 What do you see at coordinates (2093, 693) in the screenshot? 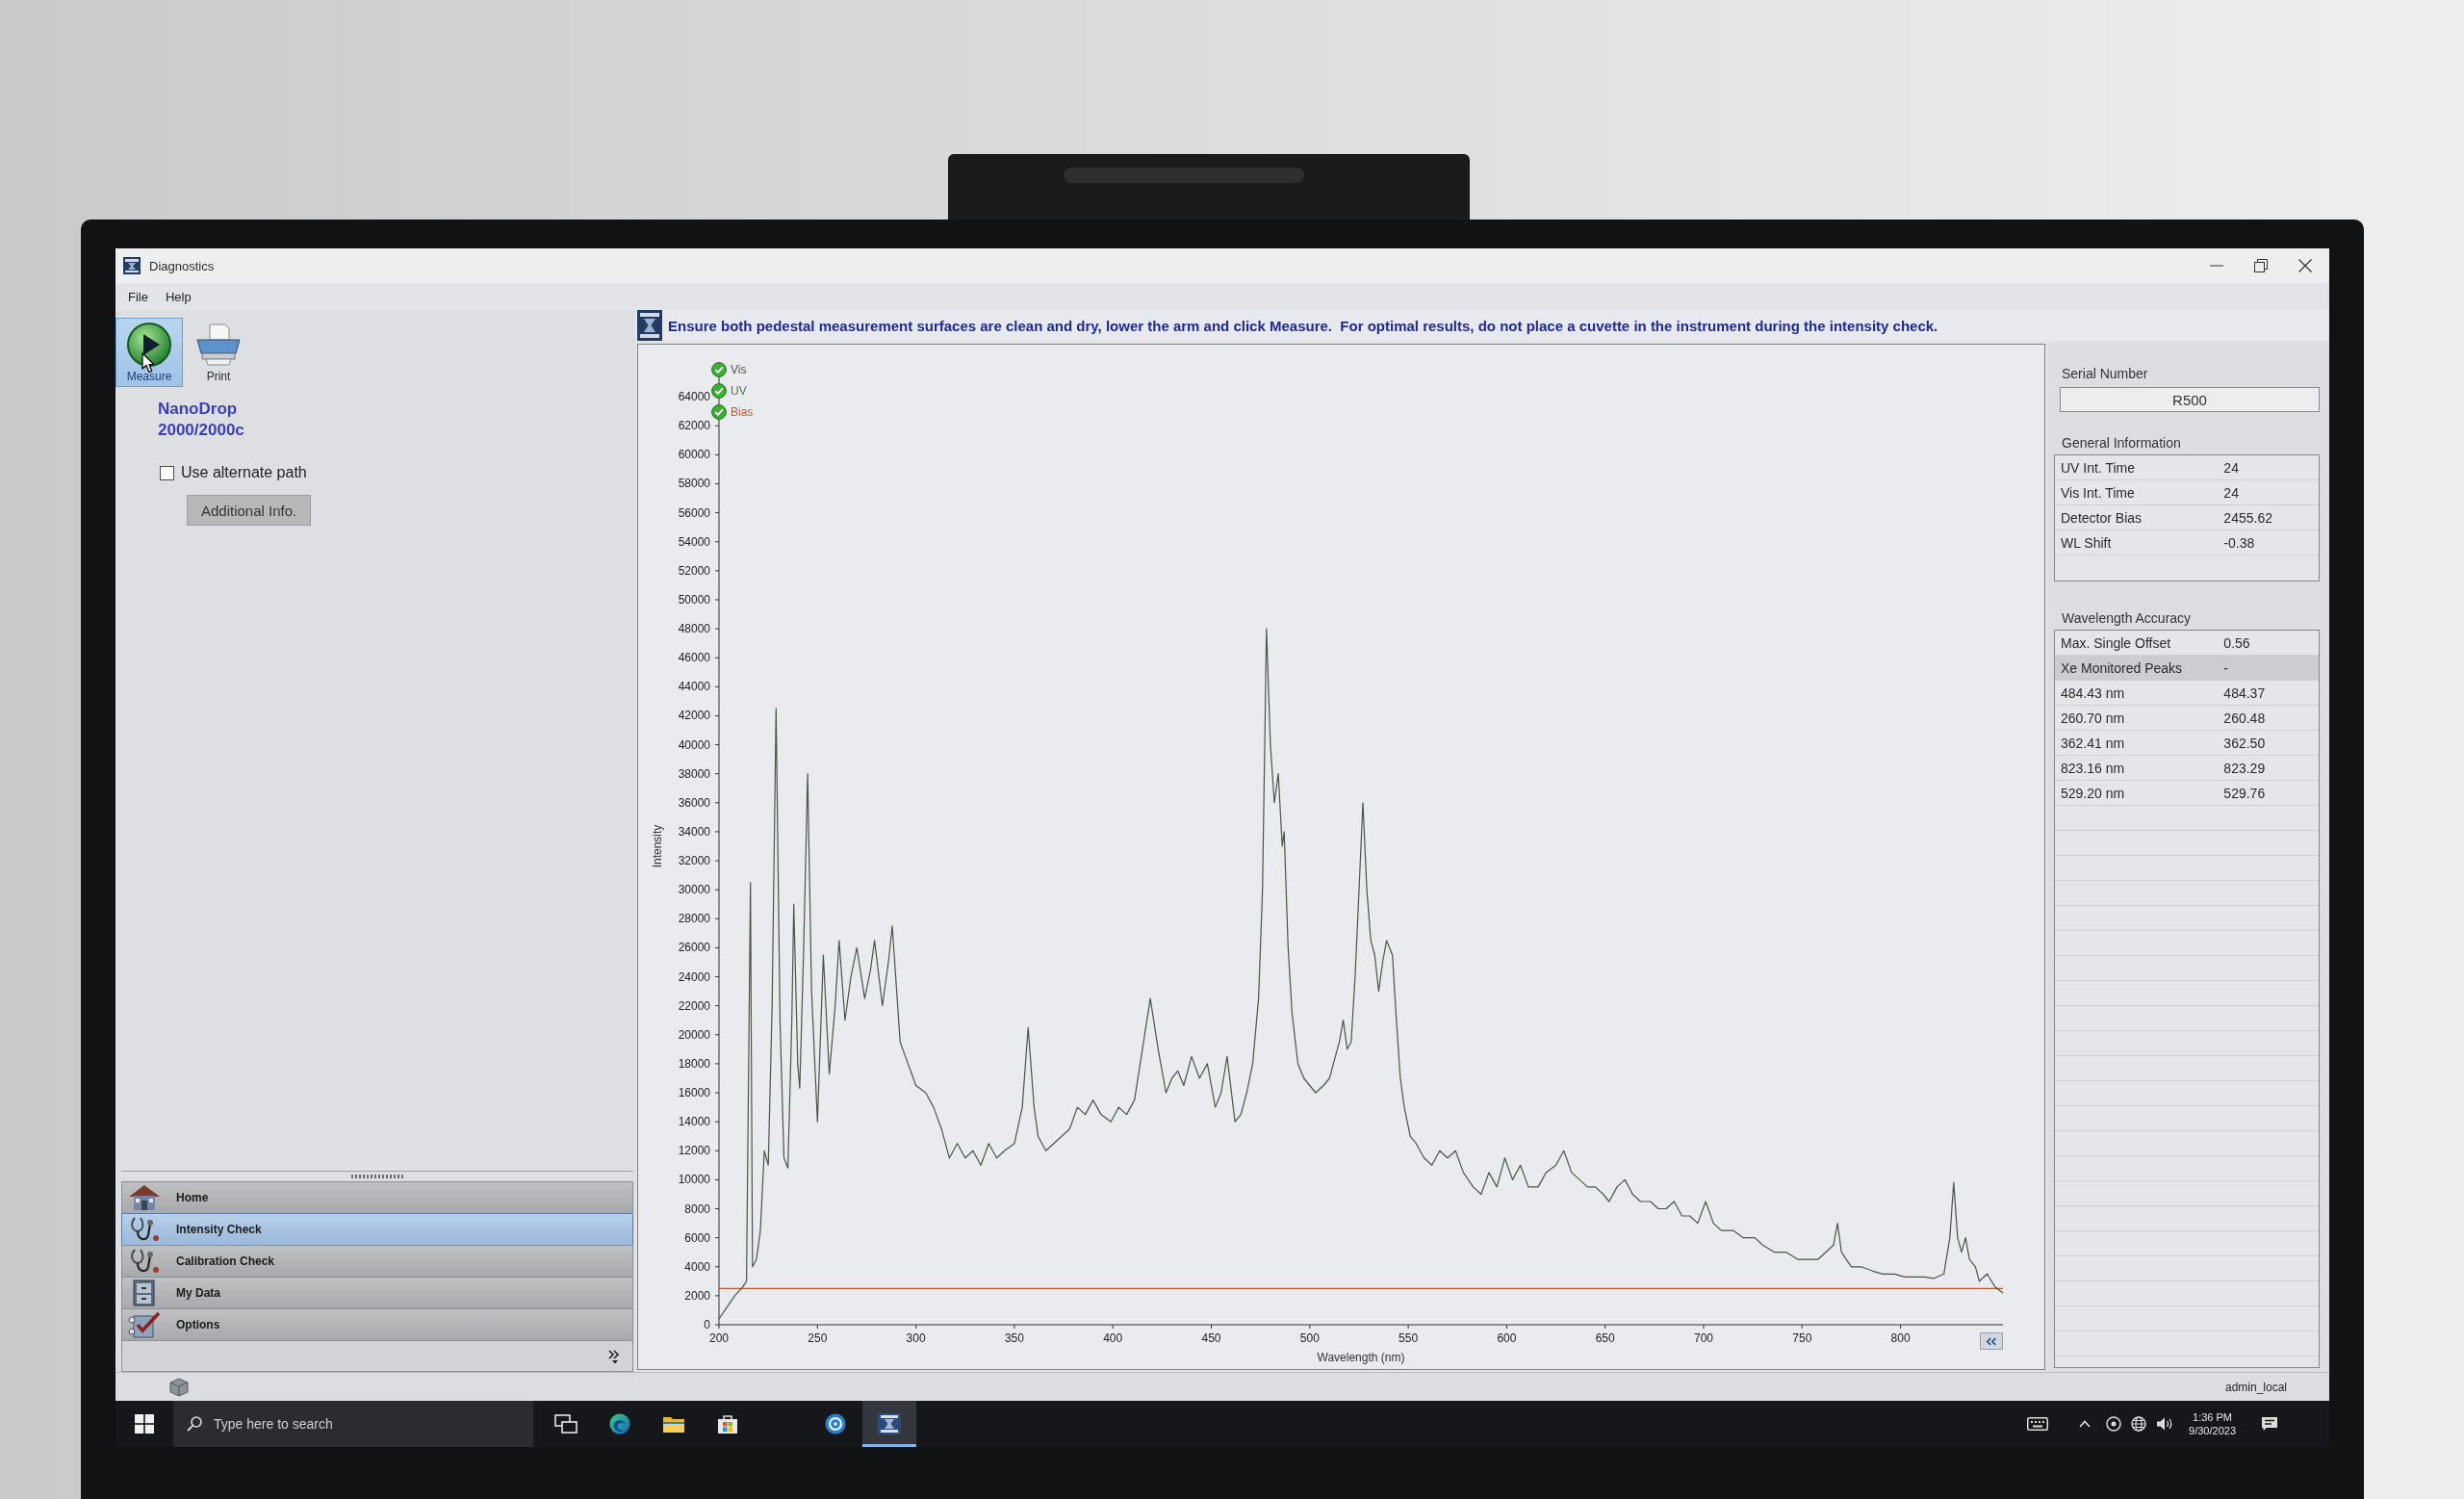
I see `table-cell-text: 484.43 nm` at bounding box center [2093, 693].